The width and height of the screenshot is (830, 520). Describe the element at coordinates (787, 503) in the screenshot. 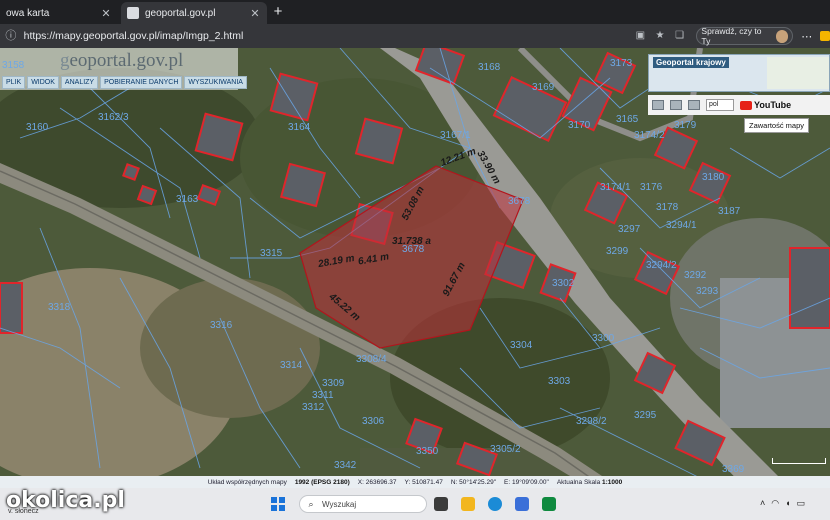

I see `speaker-icon: ◖` at that location.